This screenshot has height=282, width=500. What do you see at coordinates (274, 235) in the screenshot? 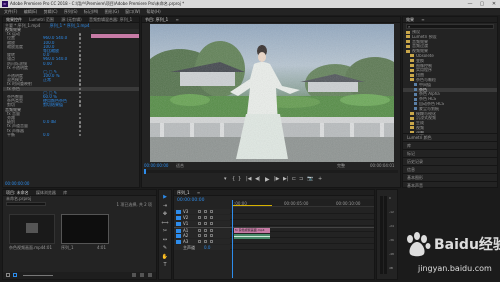
I see `timeline-track: A2` at bounding box center [274, 235].